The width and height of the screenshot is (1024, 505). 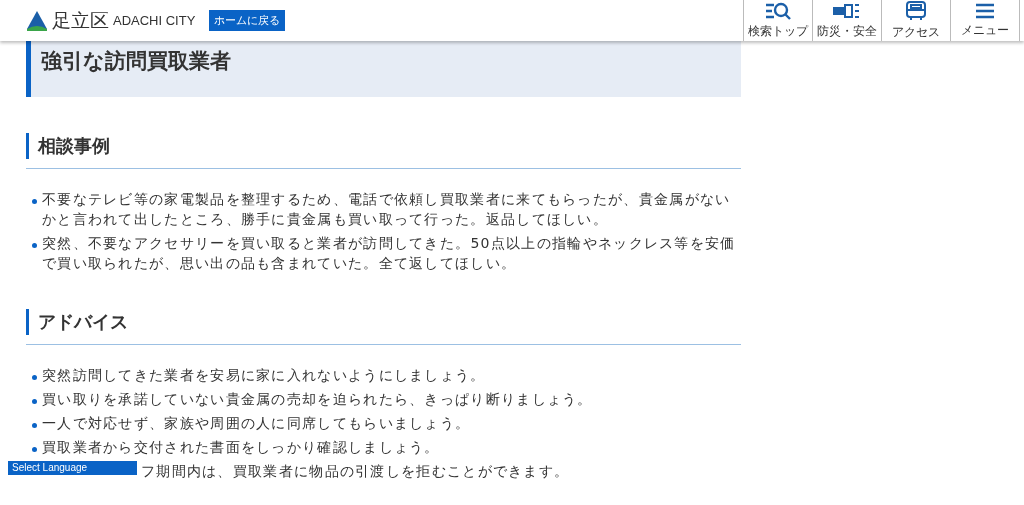 What do you see at coordinates (37, 20) in the screenshot?
I see `mountain-logo-icon` at bounding box center [37, 20].